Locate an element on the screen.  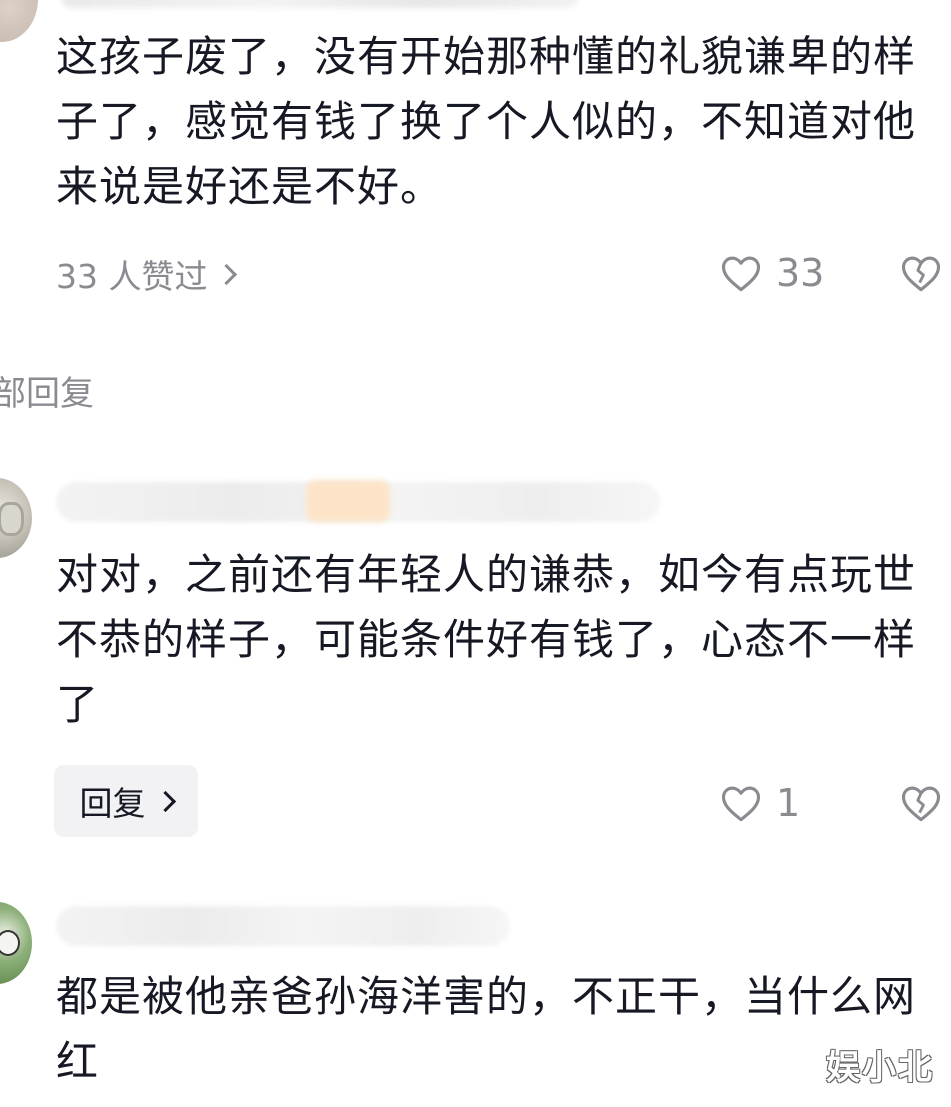
reply-button: 回复 is located at coordinates (126, 801).